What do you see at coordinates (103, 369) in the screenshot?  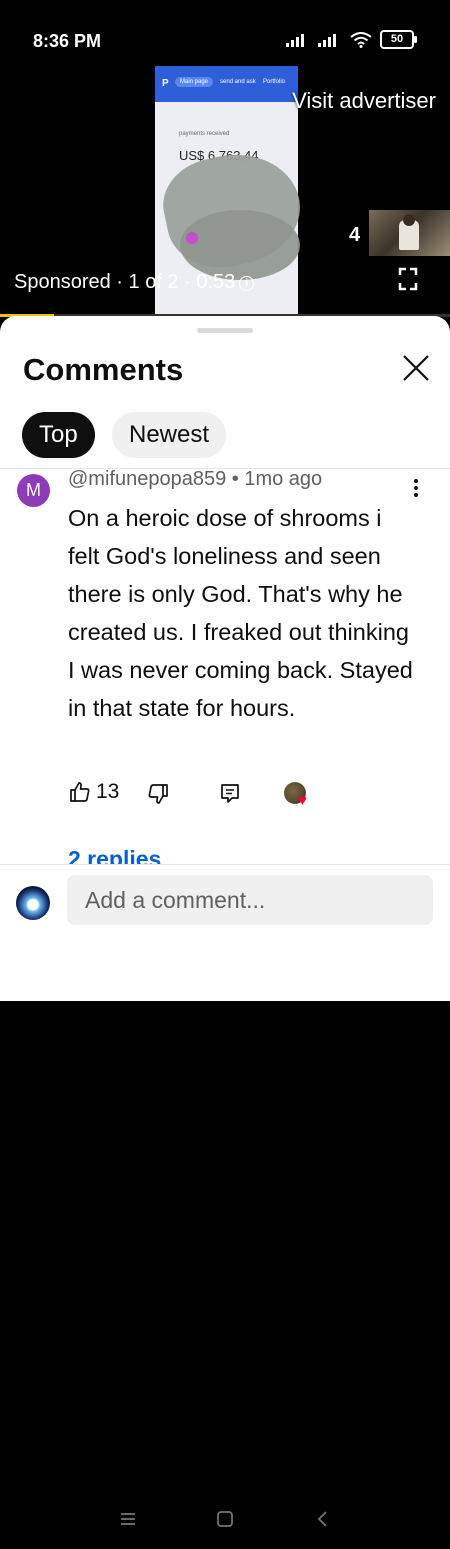 I see `comments-title: Comments` at bounding box center [103, 369].